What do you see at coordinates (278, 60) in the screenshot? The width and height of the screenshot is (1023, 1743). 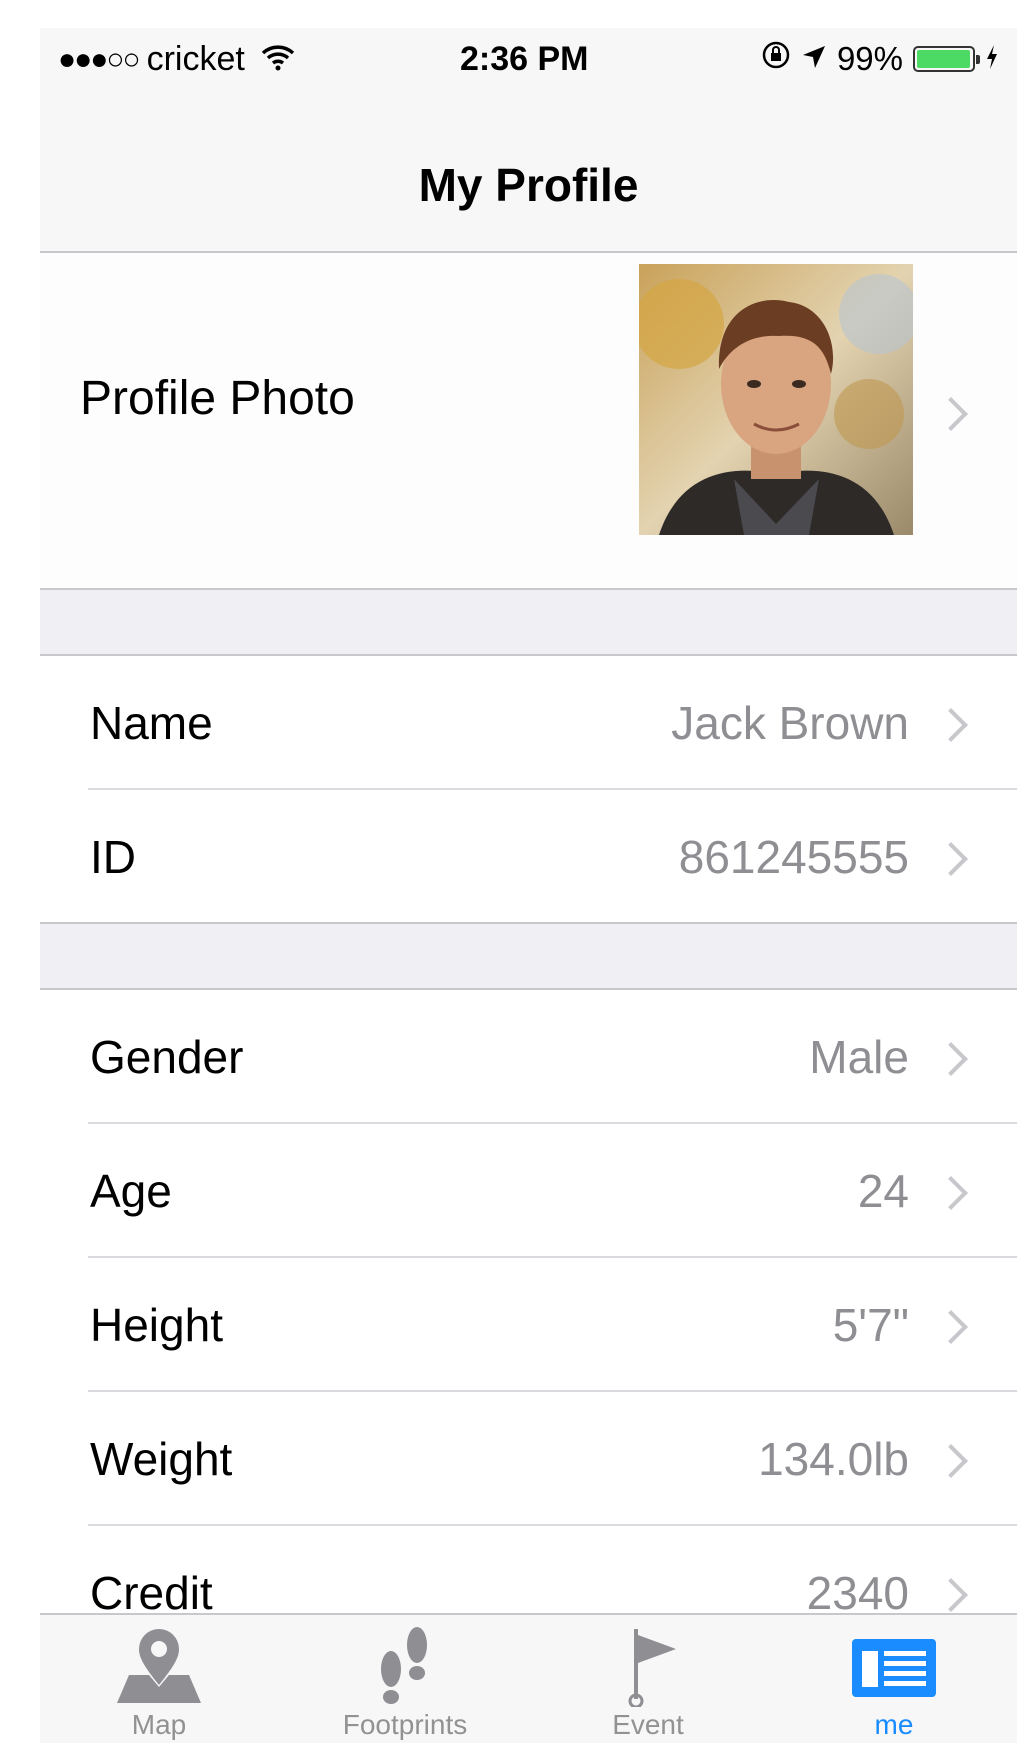 I see `wifi-icon` at bounding box center [278, 60].